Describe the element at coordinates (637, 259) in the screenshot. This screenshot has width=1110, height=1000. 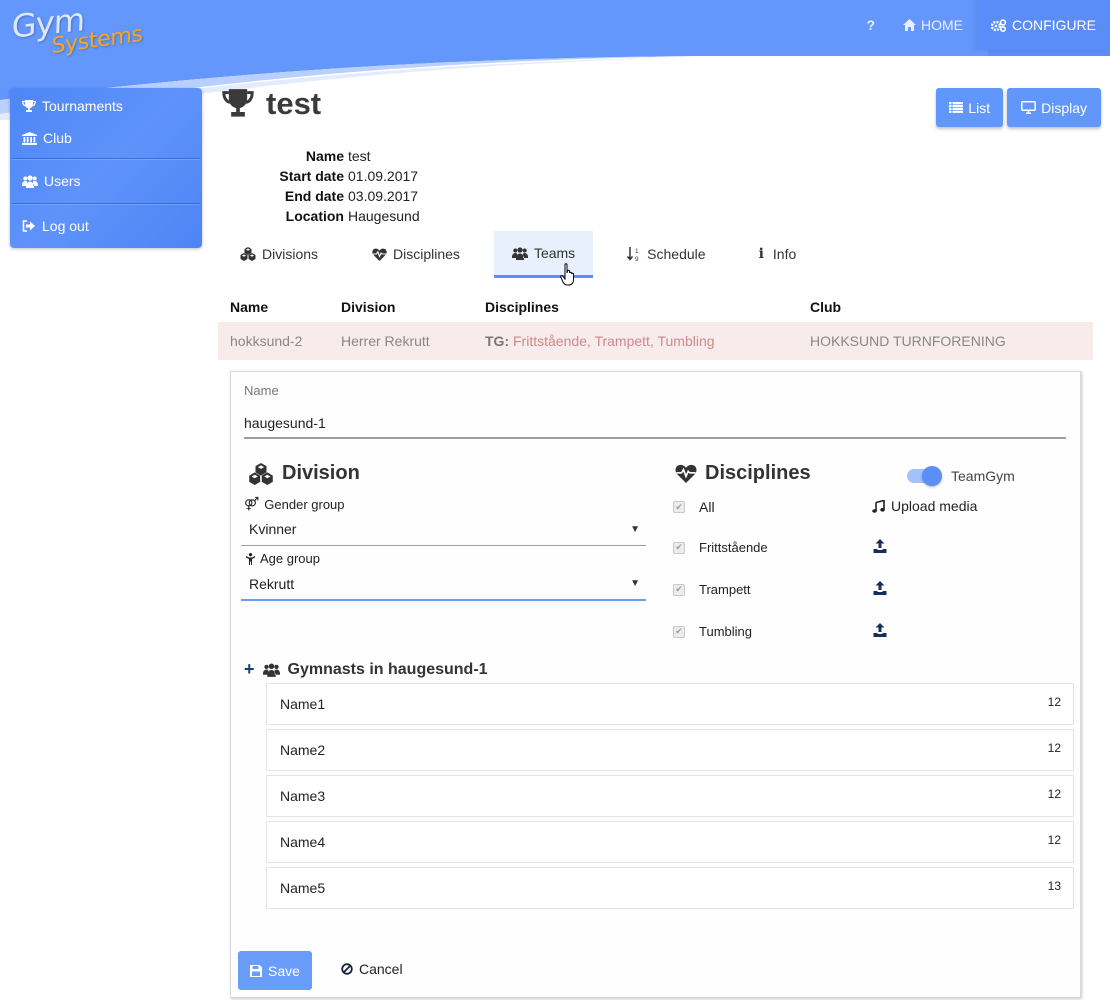
I see `svg-text: 9` at that location.